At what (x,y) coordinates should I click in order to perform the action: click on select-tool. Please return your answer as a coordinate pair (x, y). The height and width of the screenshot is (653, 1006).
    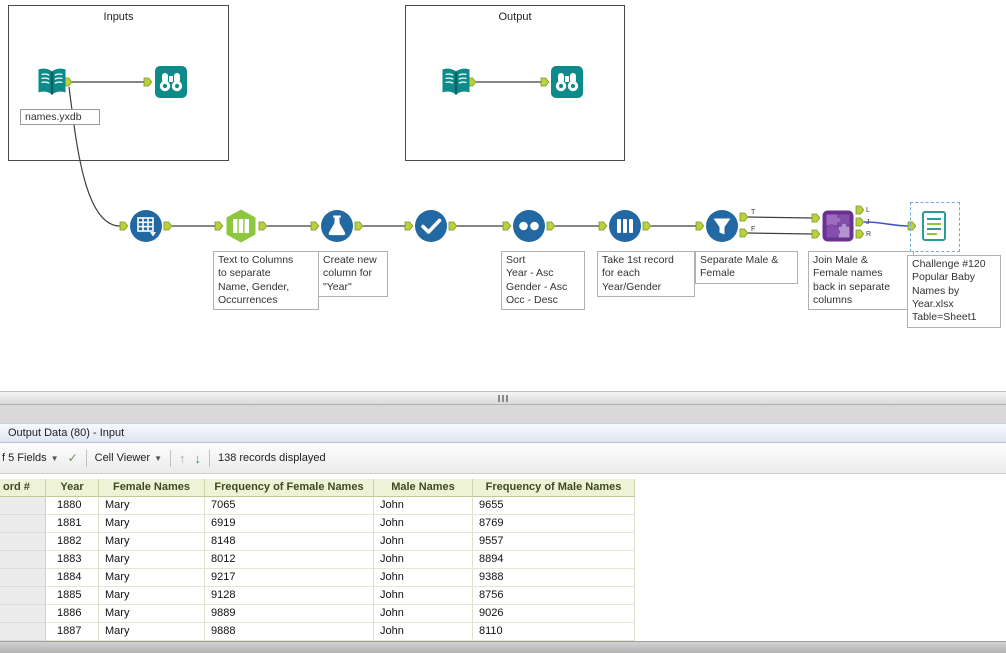
    Looking at the image, I should click on (431, 226).